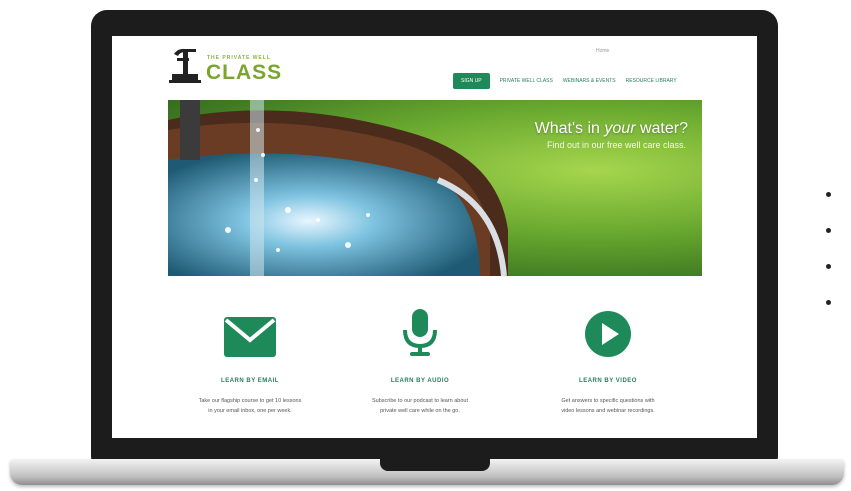 Image resolution: width=851 pixels, height=491 pixels. What do you see at coordinates (589, 81) in the screenshot?
I see `nav-item-webinars-events: Webinars & Events` at bounding box center [589, 81].